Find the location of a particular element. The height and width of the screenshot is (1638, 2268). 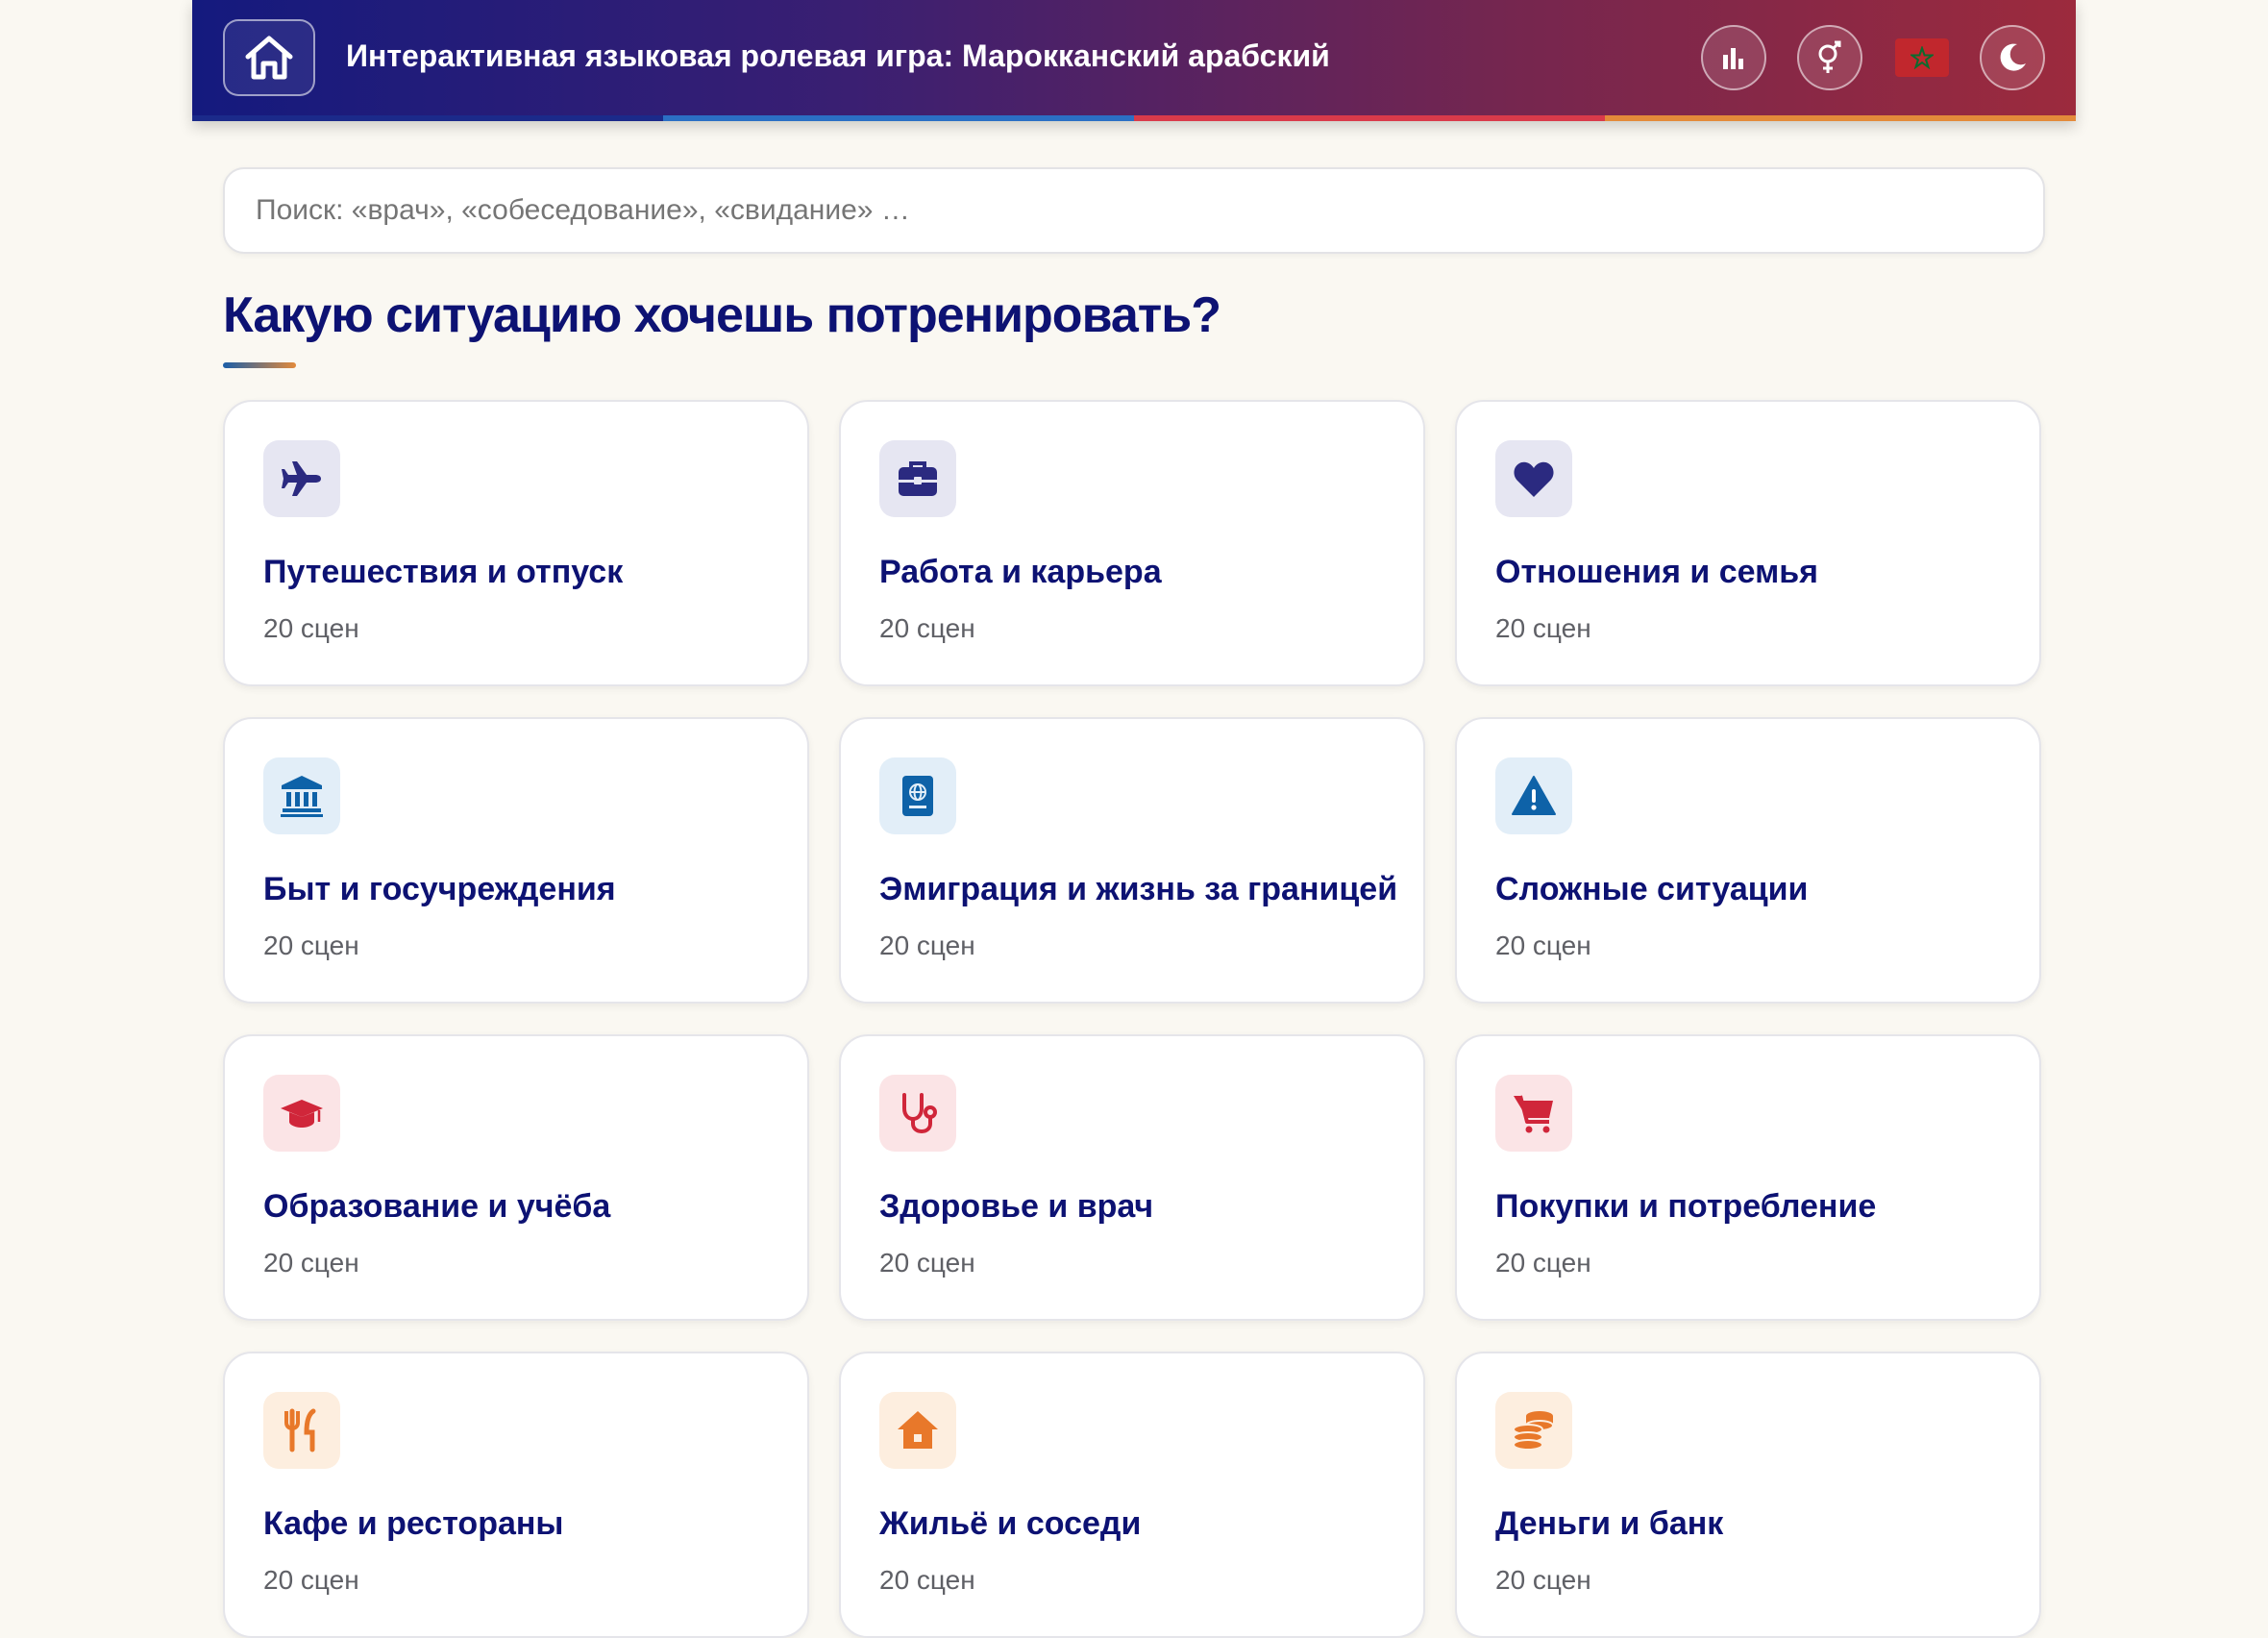

heading-underline is located at coordinates (259, 365).